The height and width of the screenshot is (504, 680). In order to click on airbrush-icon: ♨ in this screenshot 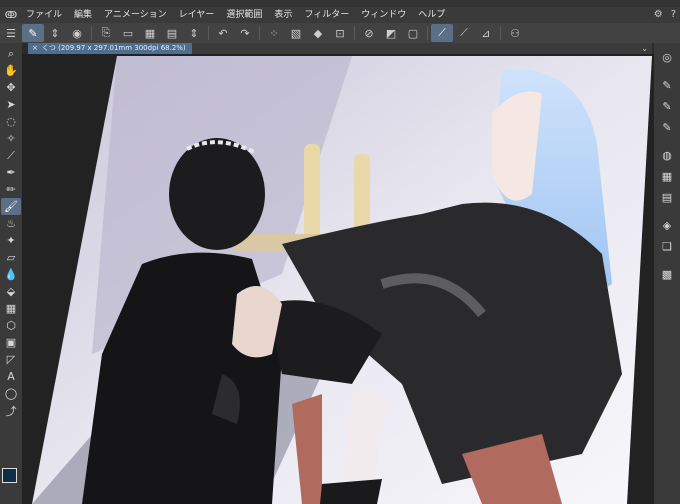, I will do `click(11, 223)`.